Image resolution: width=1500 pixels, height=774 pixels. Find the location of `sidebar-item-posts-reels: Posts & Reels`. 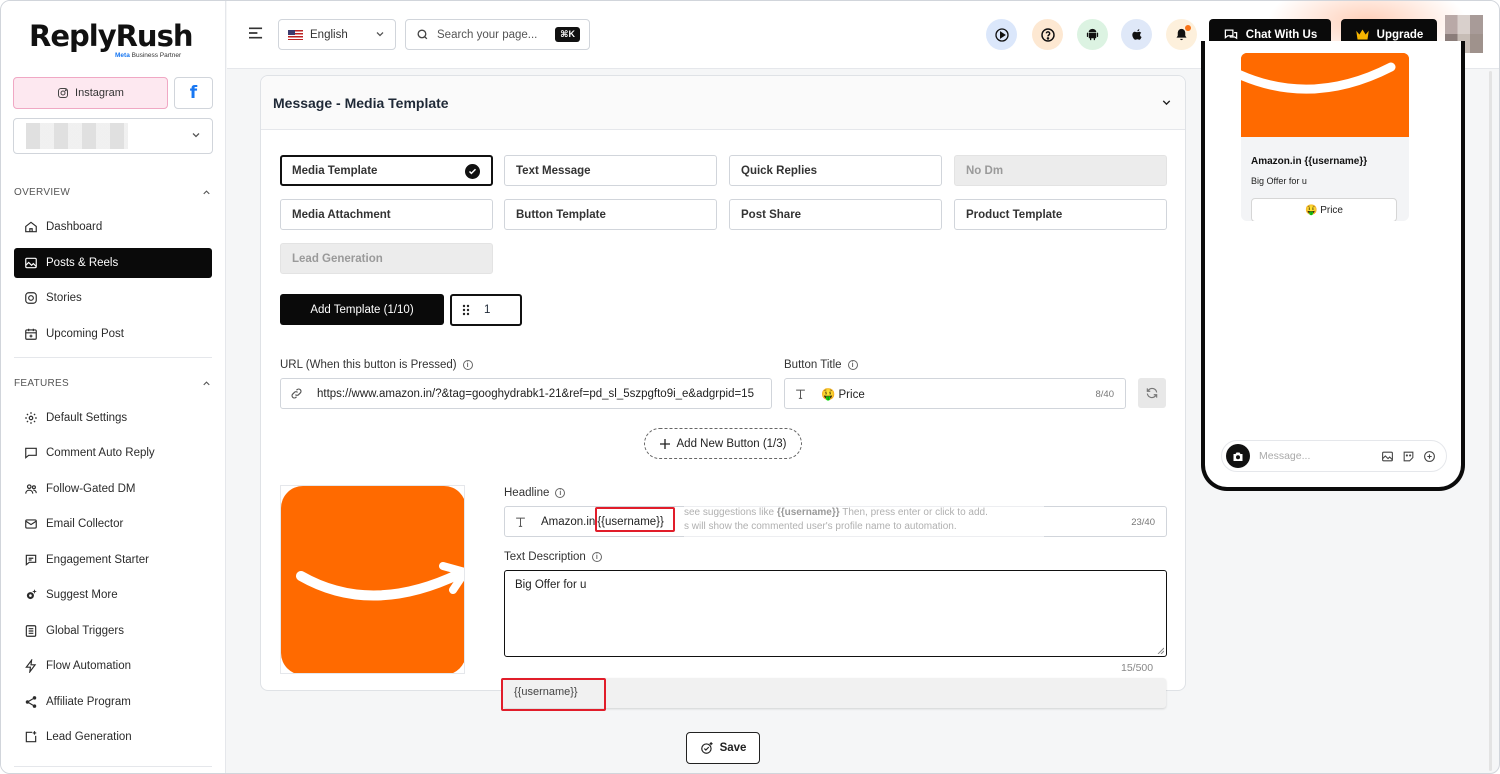

sidebar-item-posts-reels: Posts & Reels is located at coordinates (113, 263).